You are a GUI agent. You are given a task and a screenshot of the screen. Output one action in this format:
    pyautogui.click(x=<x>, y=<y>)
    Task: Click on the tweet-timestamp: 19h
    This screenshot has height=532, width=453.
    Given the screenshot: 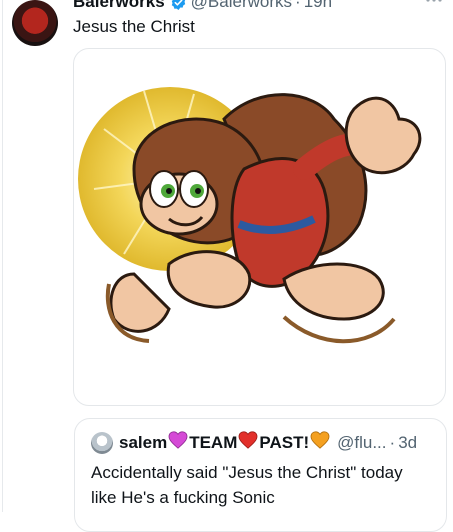 What is the action you would take?
    pyautogui.click(x=318, y=6)
    